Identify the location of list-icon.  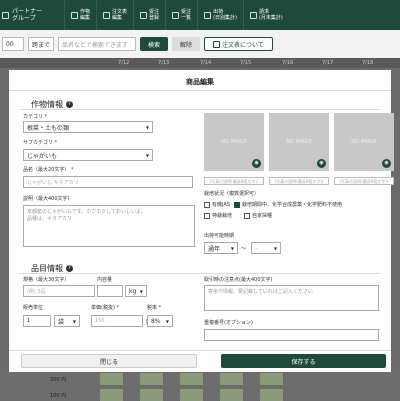
(176, 15).